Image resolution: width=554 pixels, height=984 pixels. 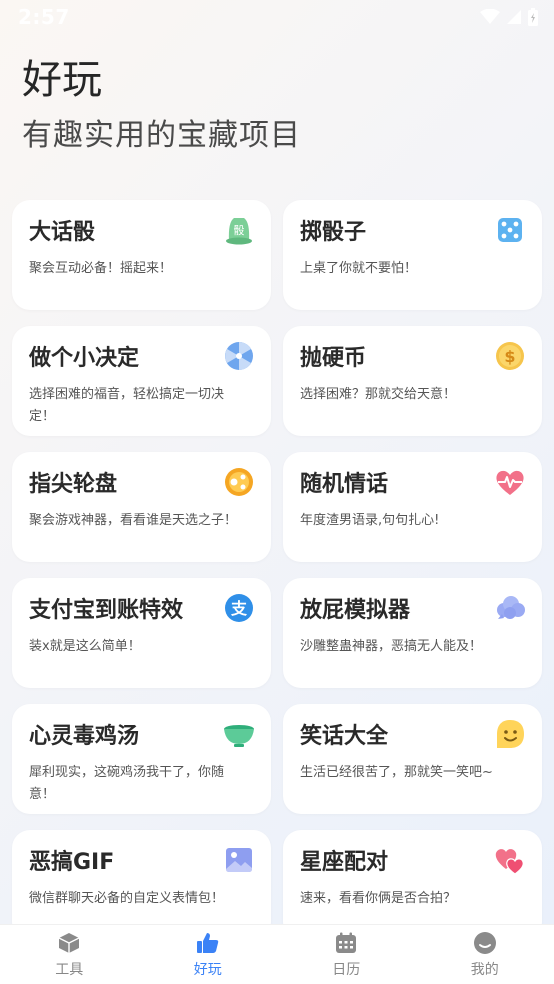 I want to click on card-desc: 装x就是这么简单！, so click(x=85, y=646).